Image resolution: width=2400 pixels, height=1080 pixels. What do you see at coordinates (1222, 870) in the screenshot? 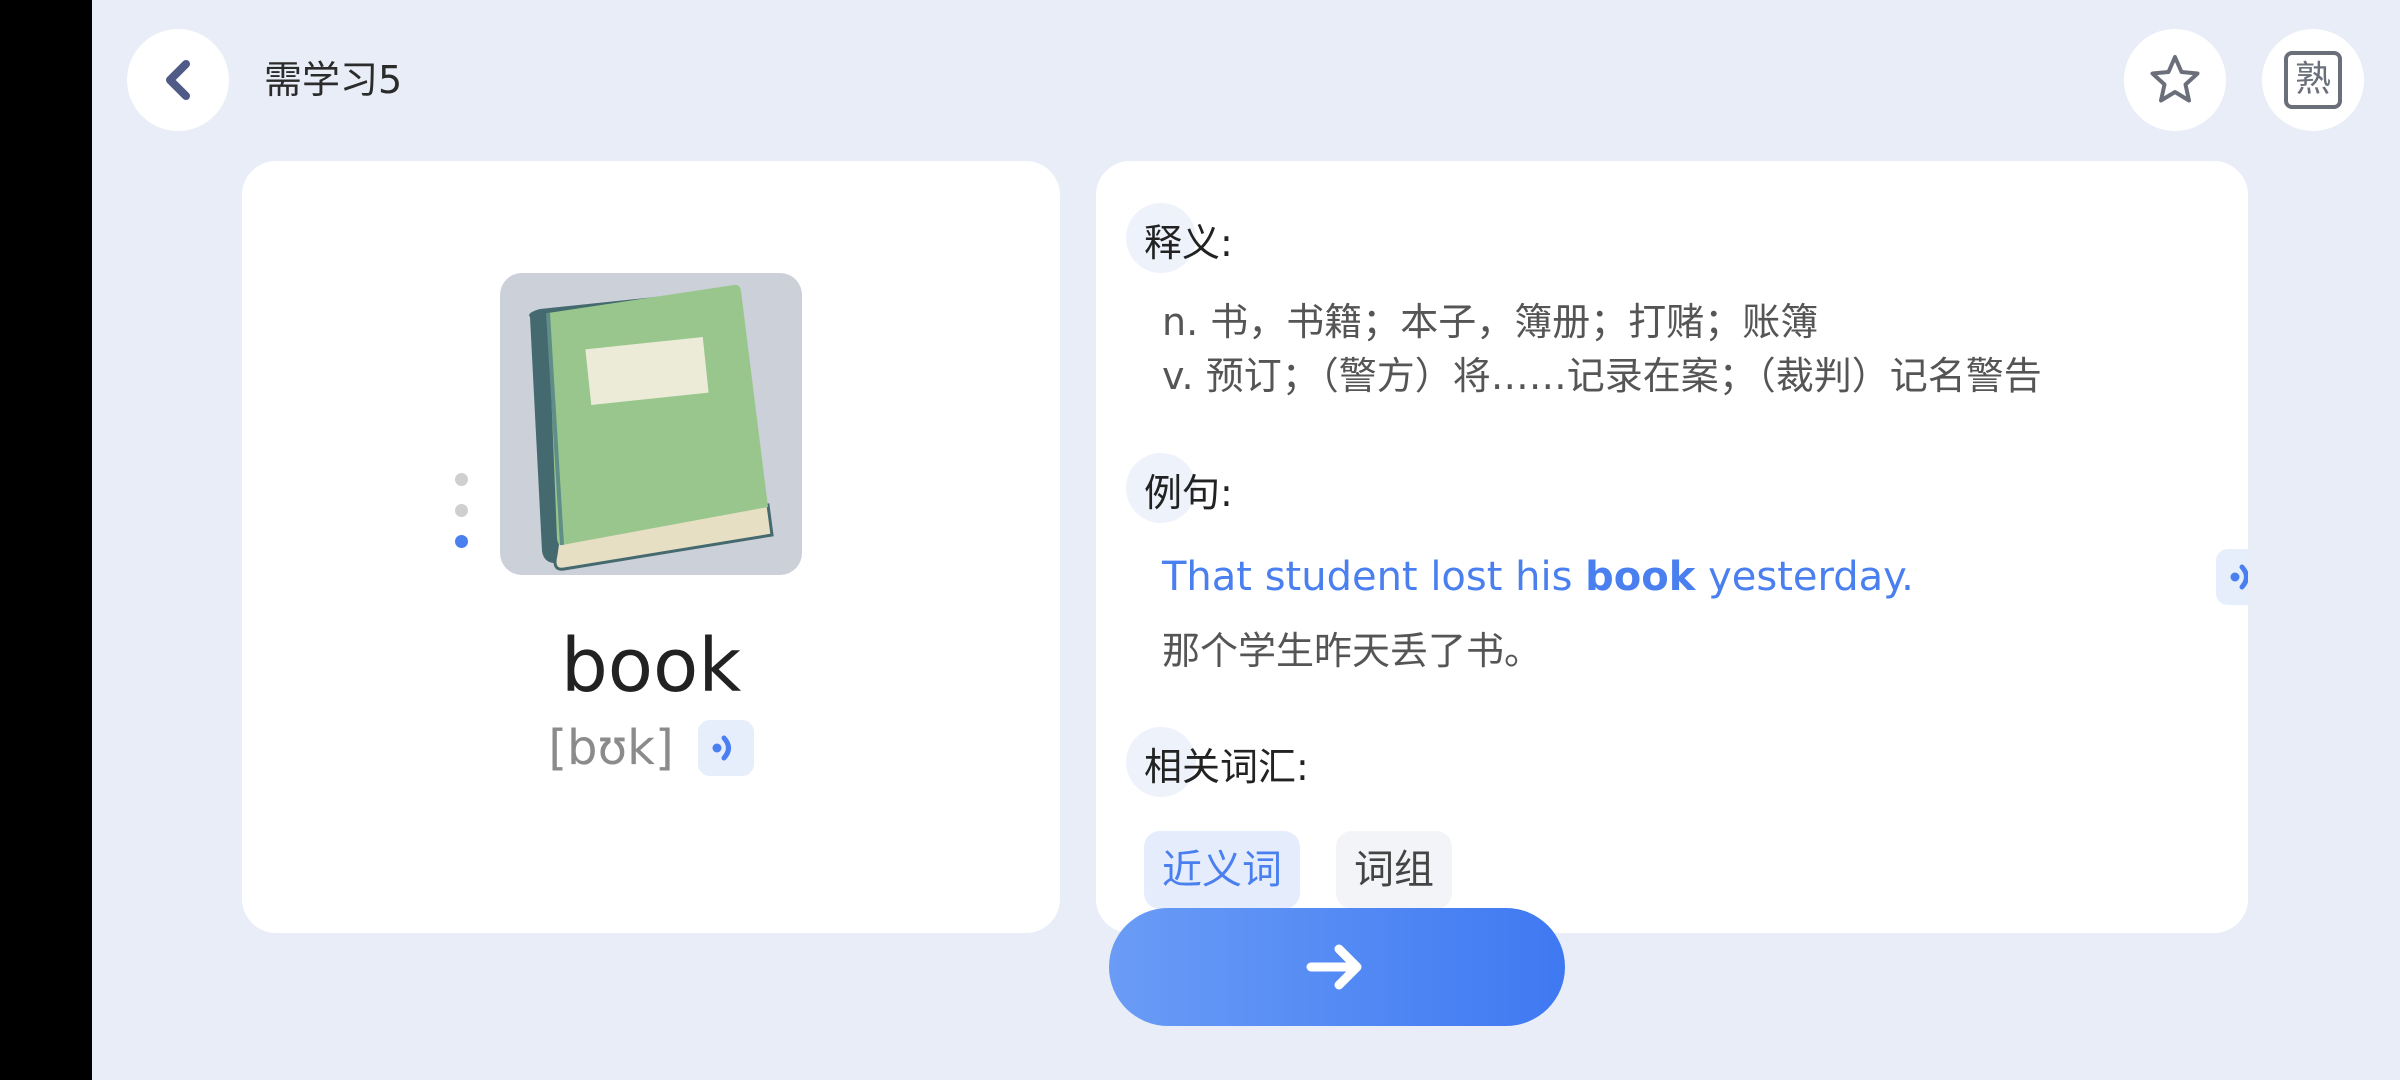
I see `tab-synonyms: 近义词` at bounding box center [1222, 870].